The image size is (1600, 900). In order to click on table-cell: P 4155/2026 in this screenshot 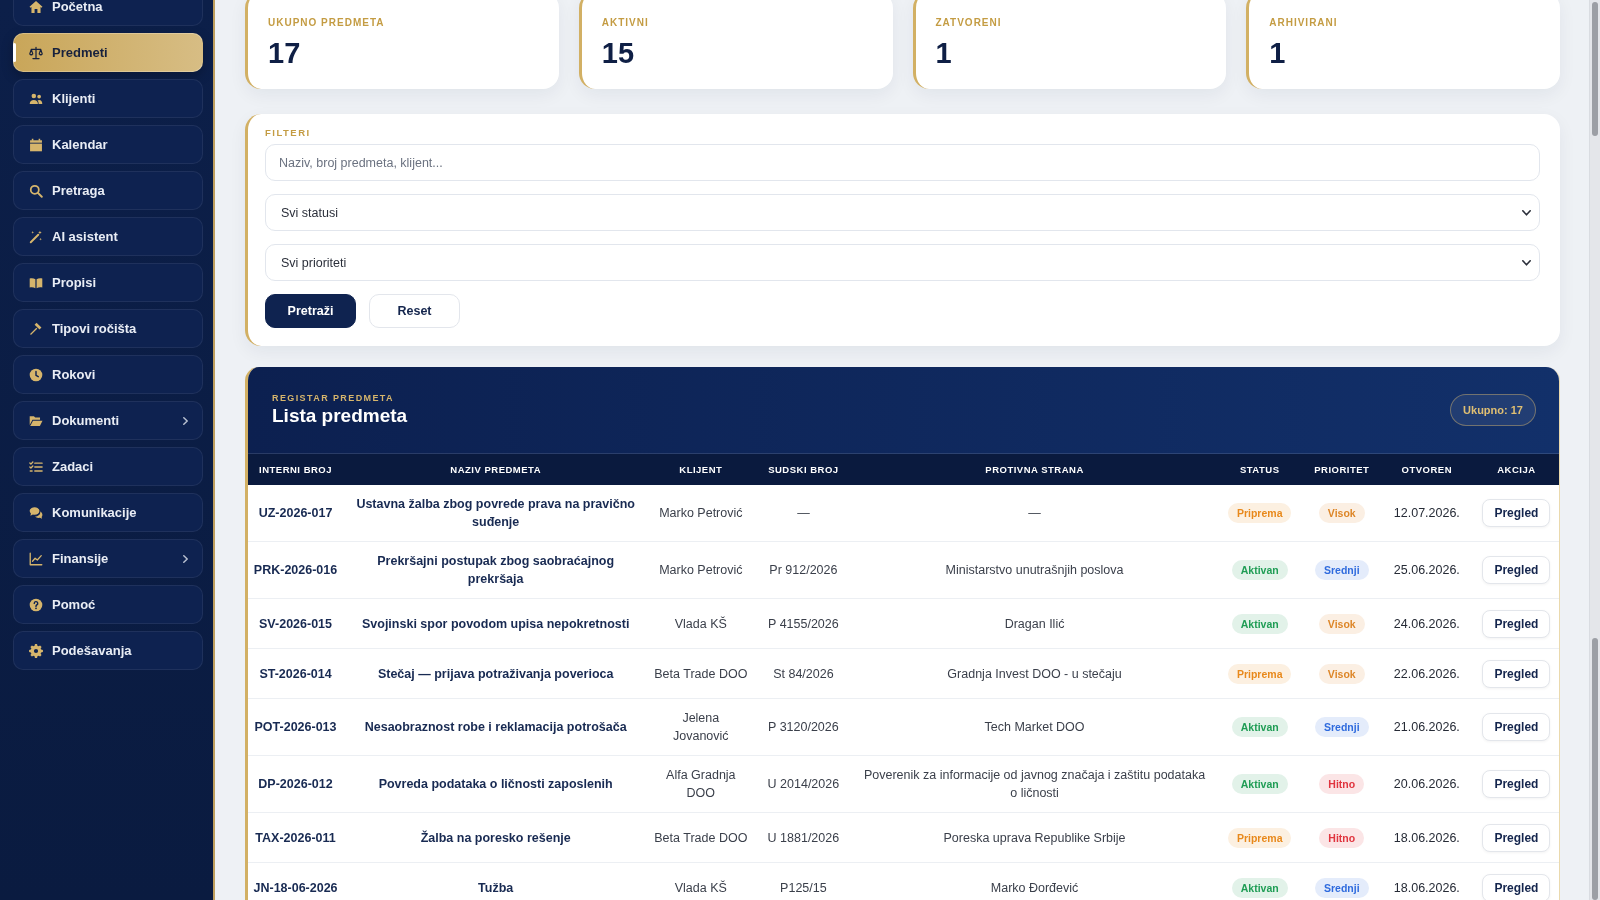, I will do `click(803, 623)`.